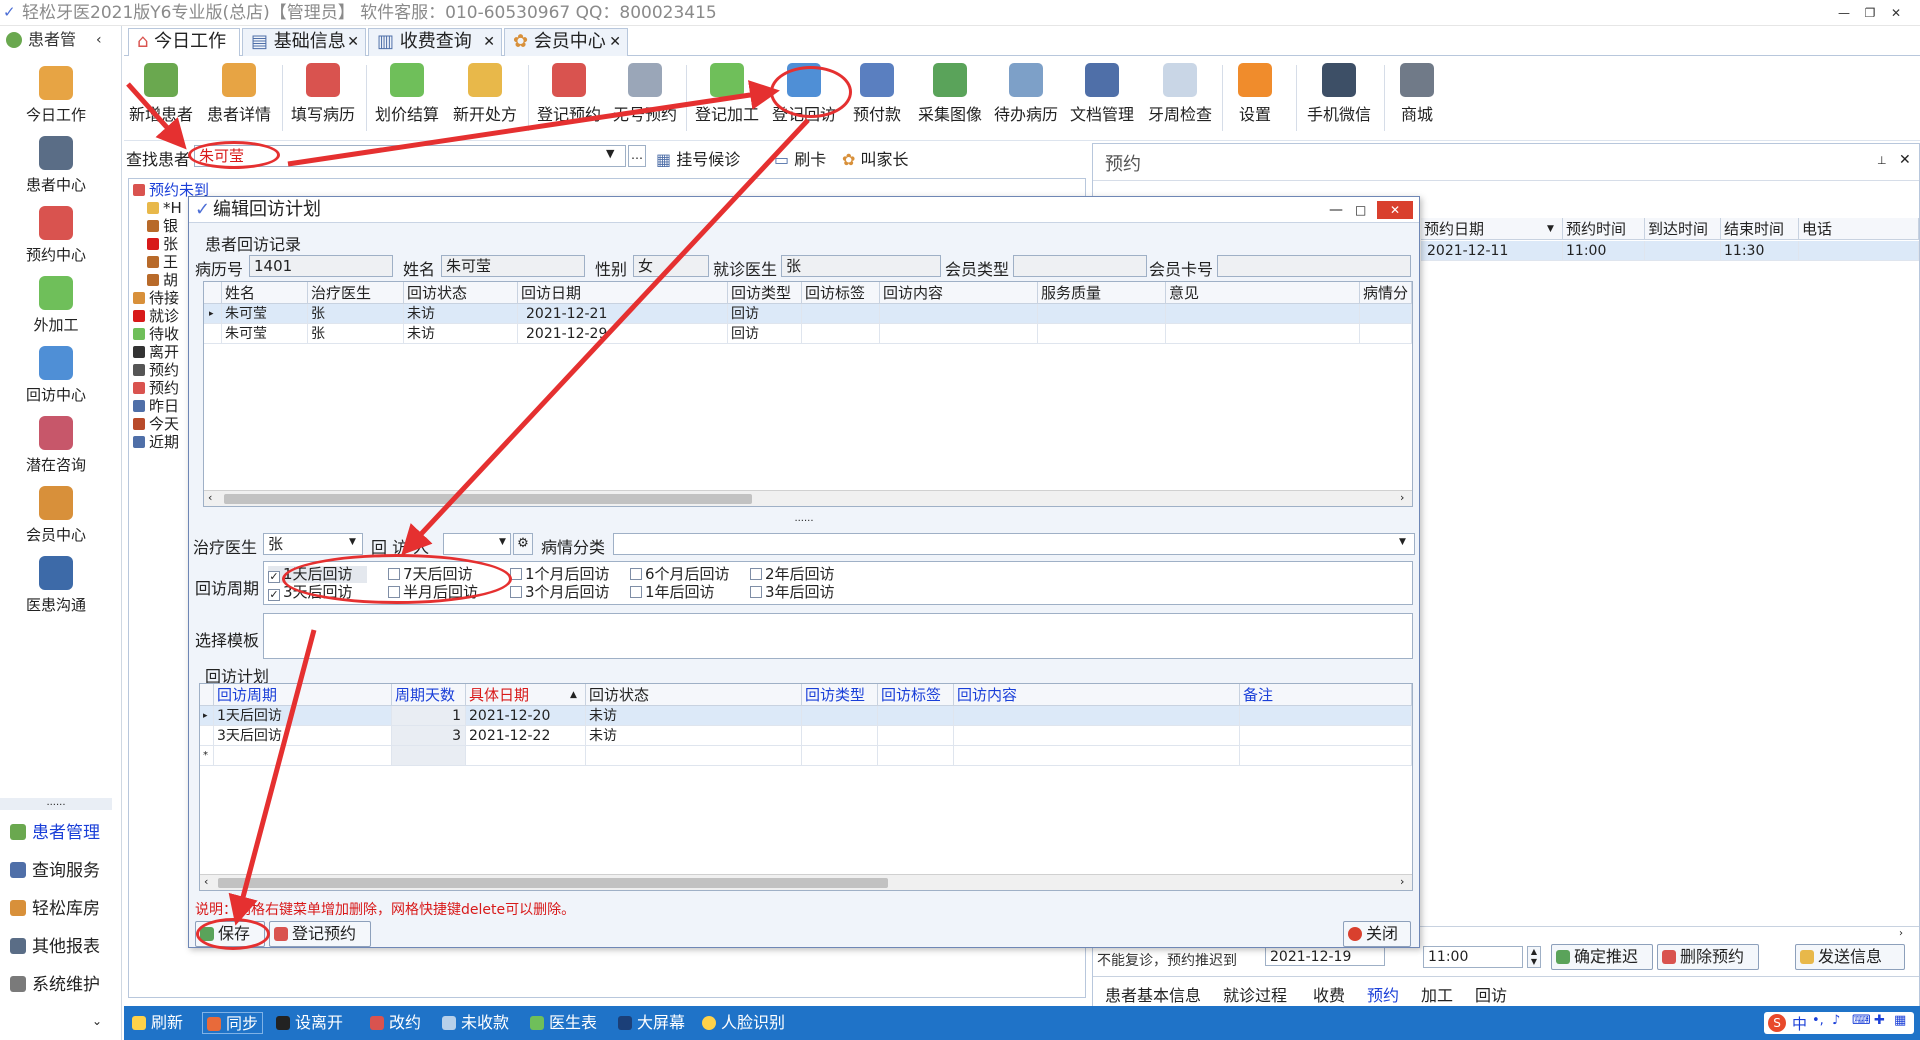 Image resolution: width=1920 pixels, height=1040 pixels. I want to click on tab-appointment: 预约, so click(1383, 994).